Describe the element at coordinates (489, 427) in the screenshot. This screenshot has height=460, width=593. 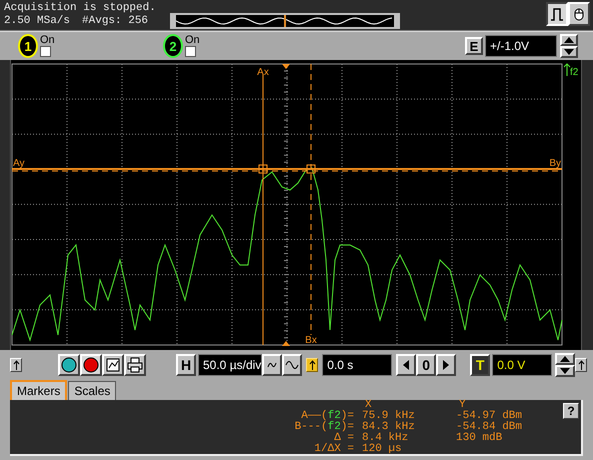
I see `y-value: -54.84 dBm` at that location.